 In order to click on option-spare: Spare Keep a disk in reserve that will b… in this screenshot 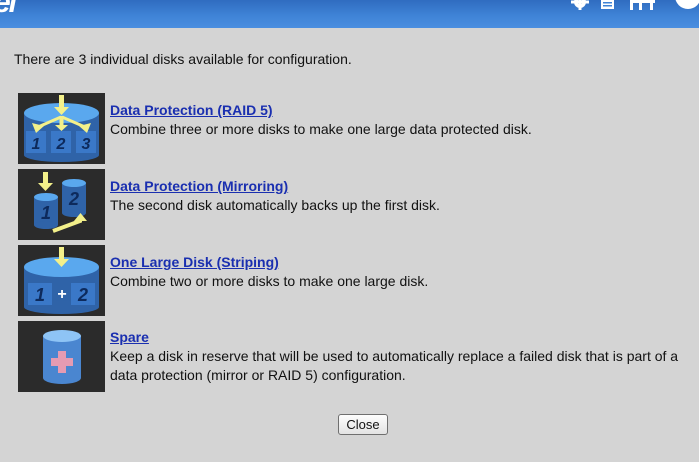, I will do `click(353, 356)`.